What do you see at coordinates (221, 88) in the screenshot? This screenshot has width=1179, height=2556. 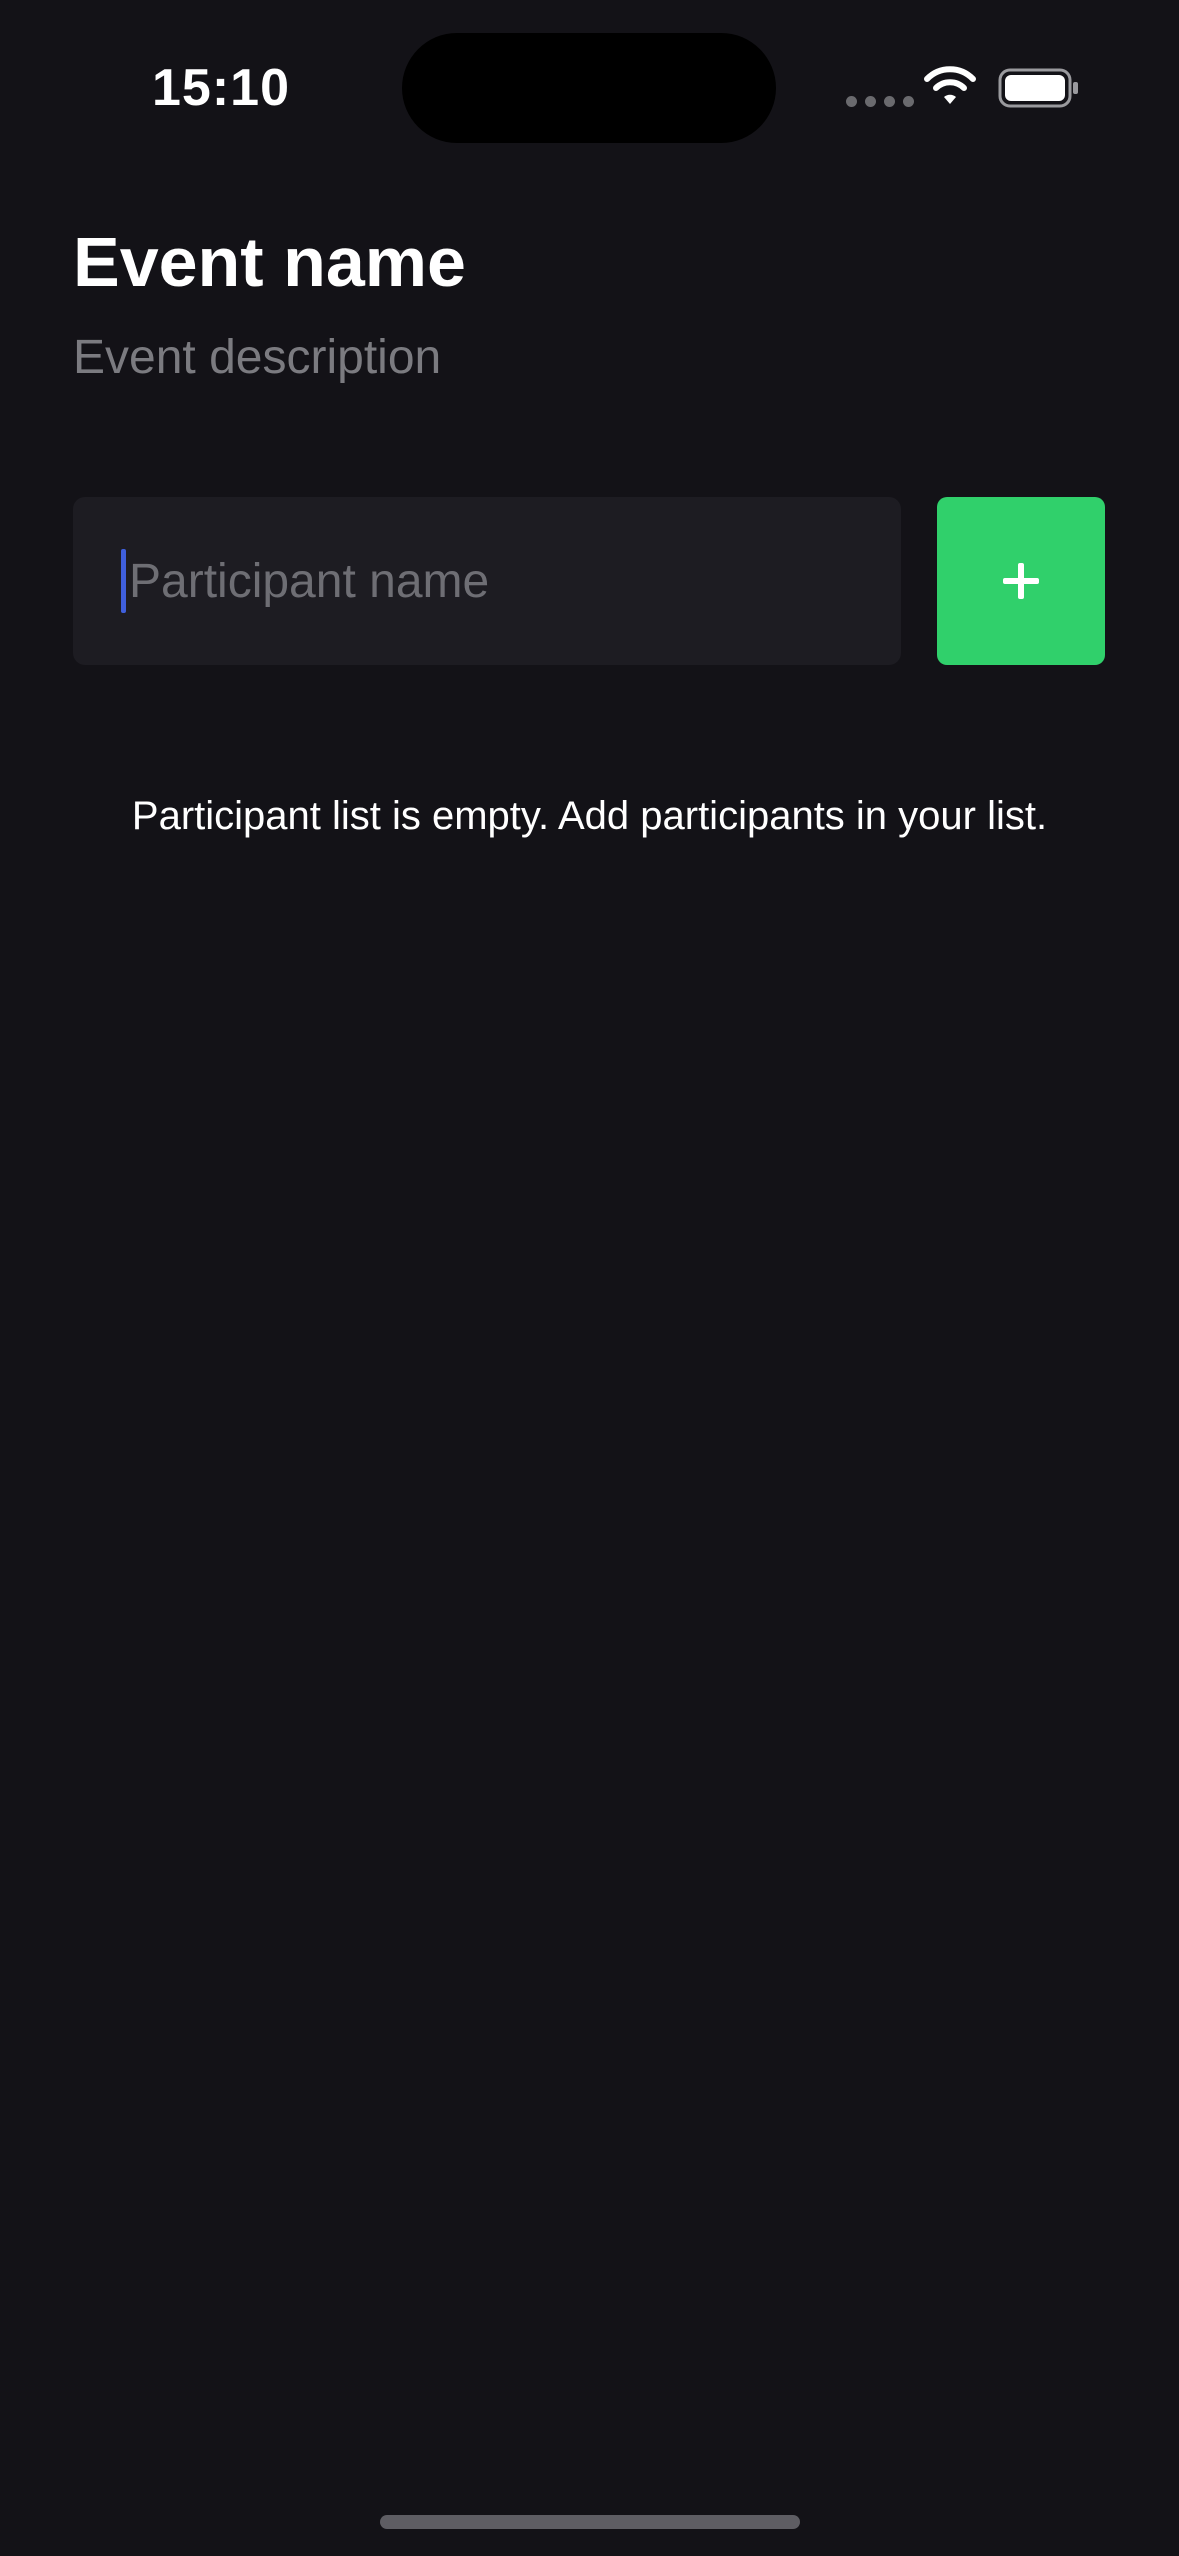 I see `status-time: 15:10` at bounding box center [221, 88].